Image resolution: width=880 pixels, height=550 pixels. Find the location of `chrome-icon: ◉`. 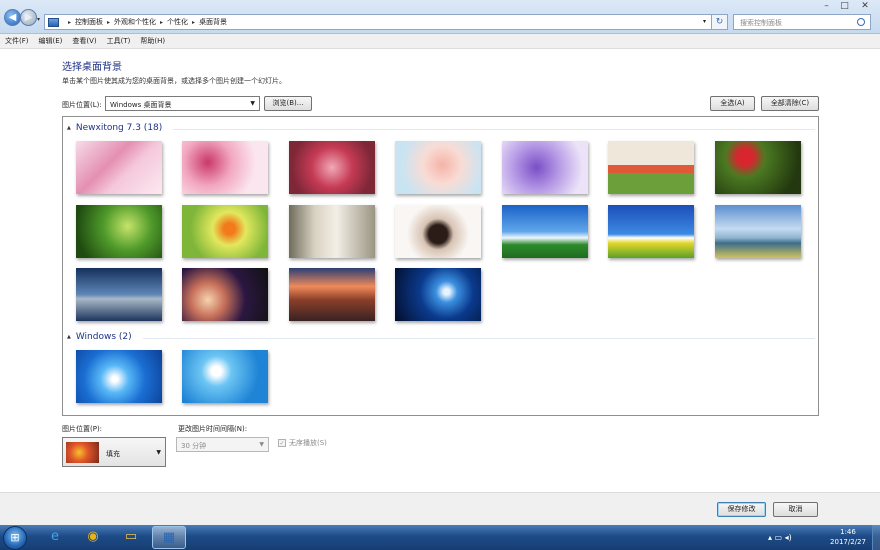

chrome-icon: ◉ is located at coordinates (93, 536).